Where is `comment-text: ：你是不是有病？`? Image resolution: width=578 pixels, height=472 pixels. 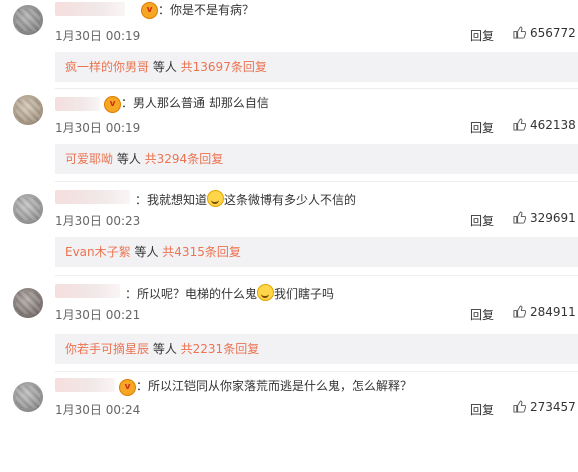 comment-text: ：你是不是有病？ is located at coordinates (206, 10).